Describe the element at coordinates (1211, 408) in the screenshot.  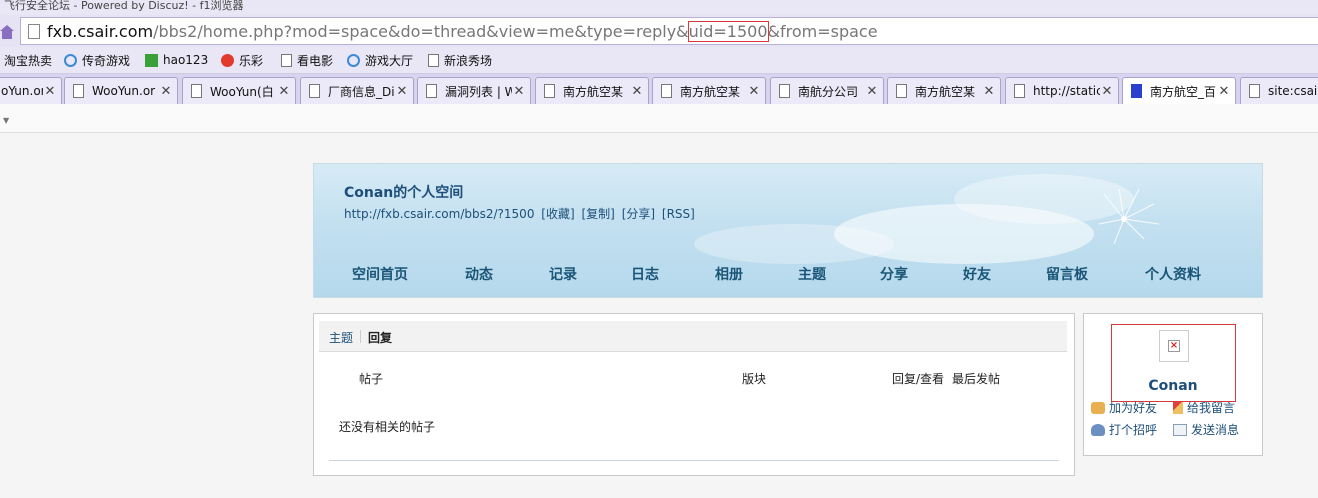
I see `action-label: 给我留言` at that location.